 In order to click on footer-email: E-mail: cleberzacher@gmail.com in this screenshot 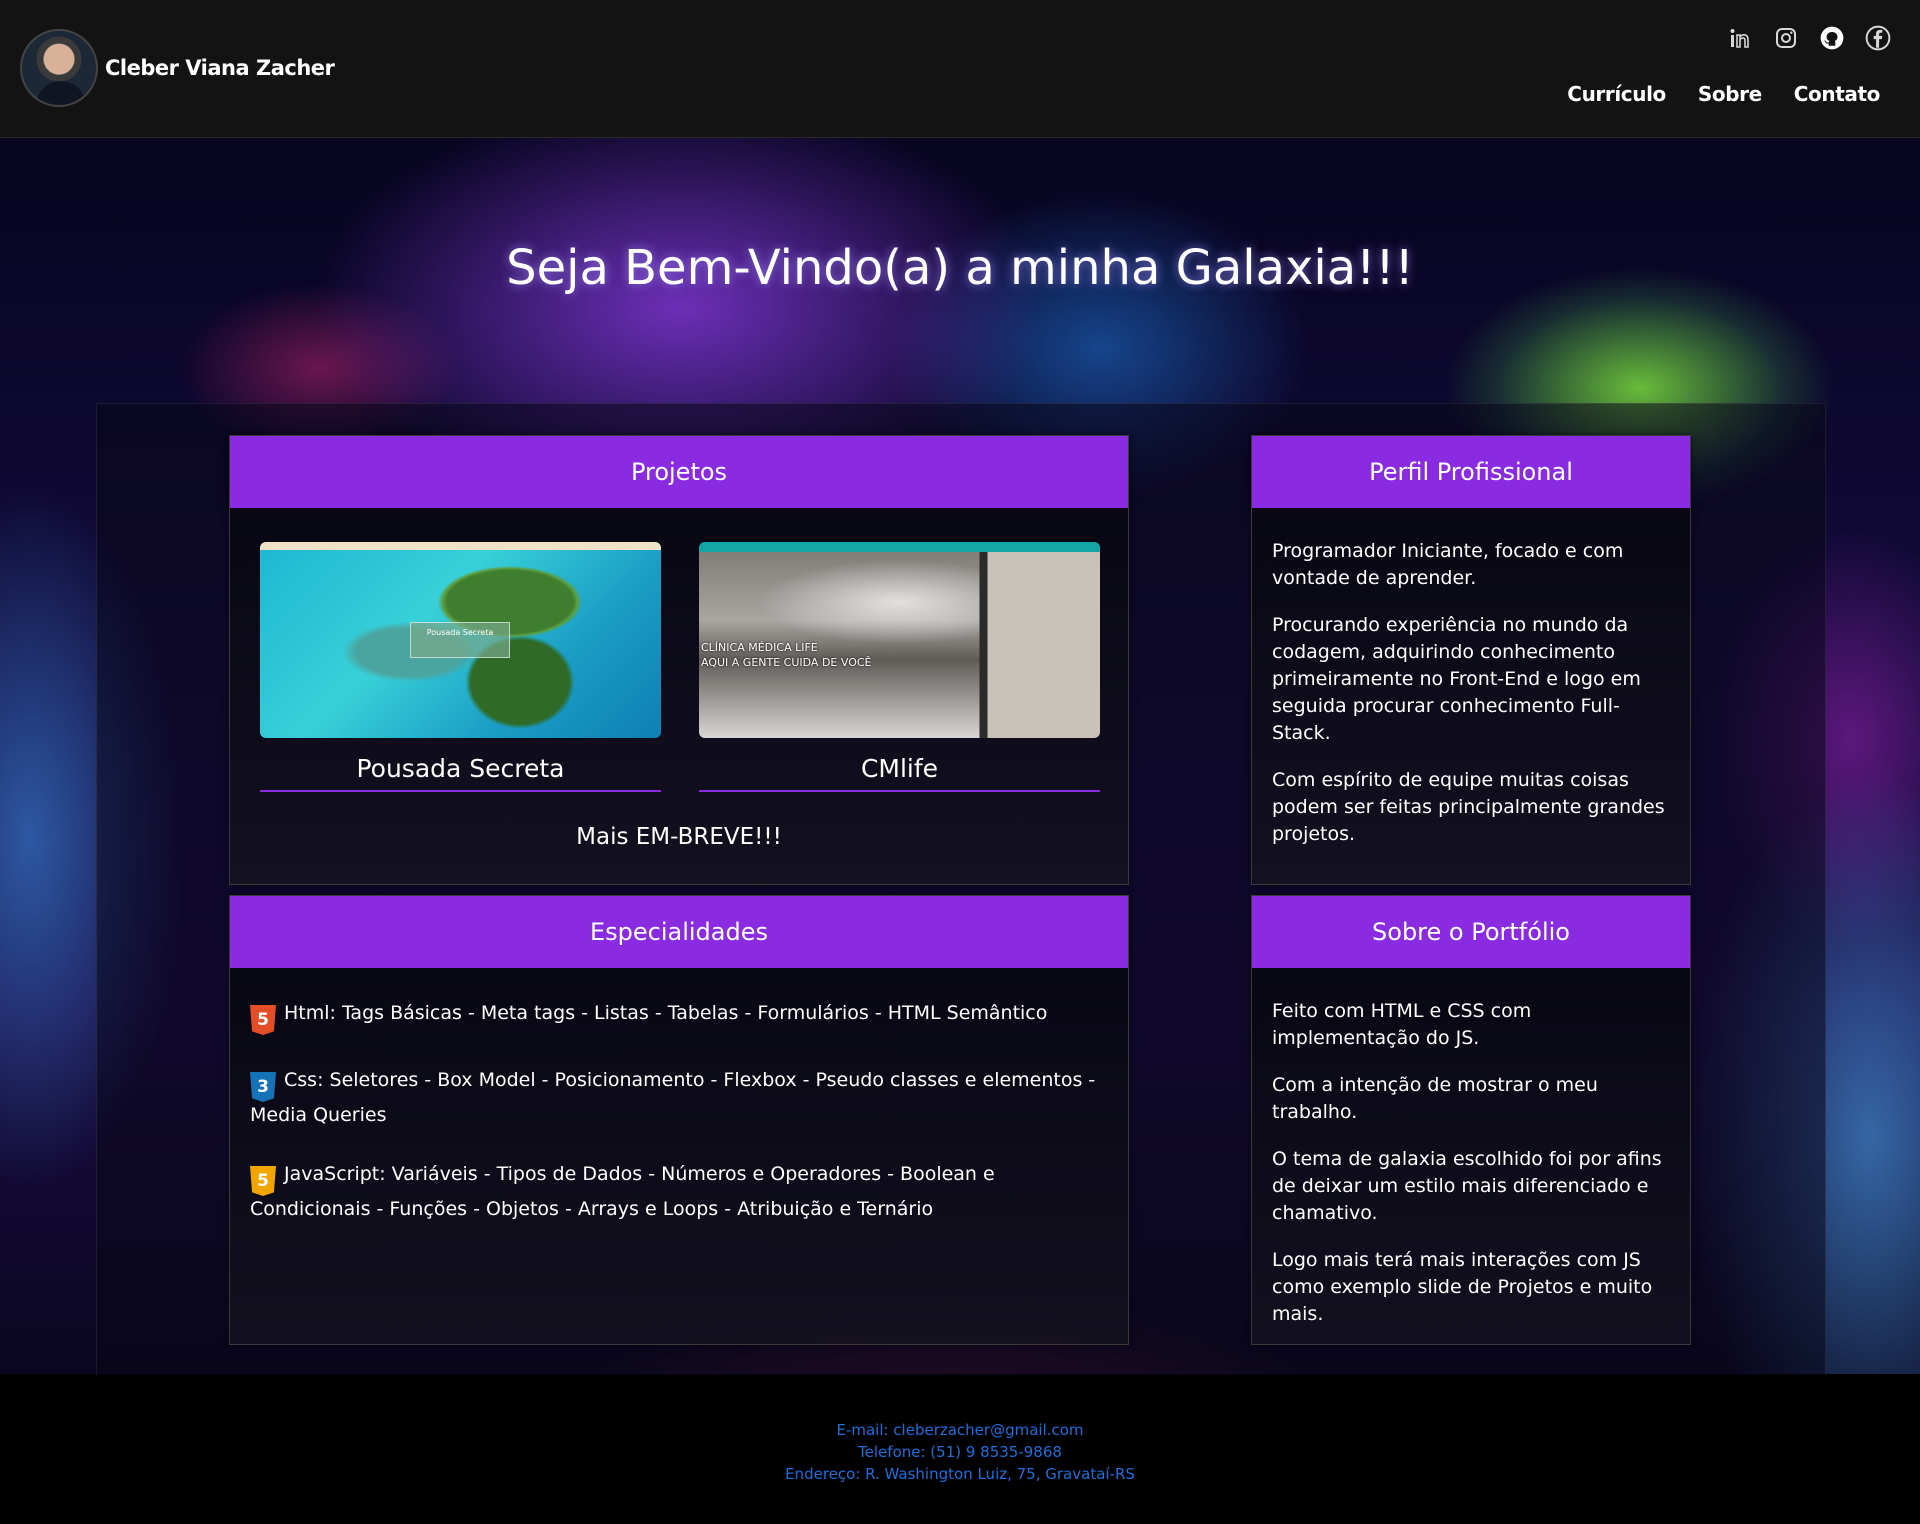, I will do `click(960, 1430)`.